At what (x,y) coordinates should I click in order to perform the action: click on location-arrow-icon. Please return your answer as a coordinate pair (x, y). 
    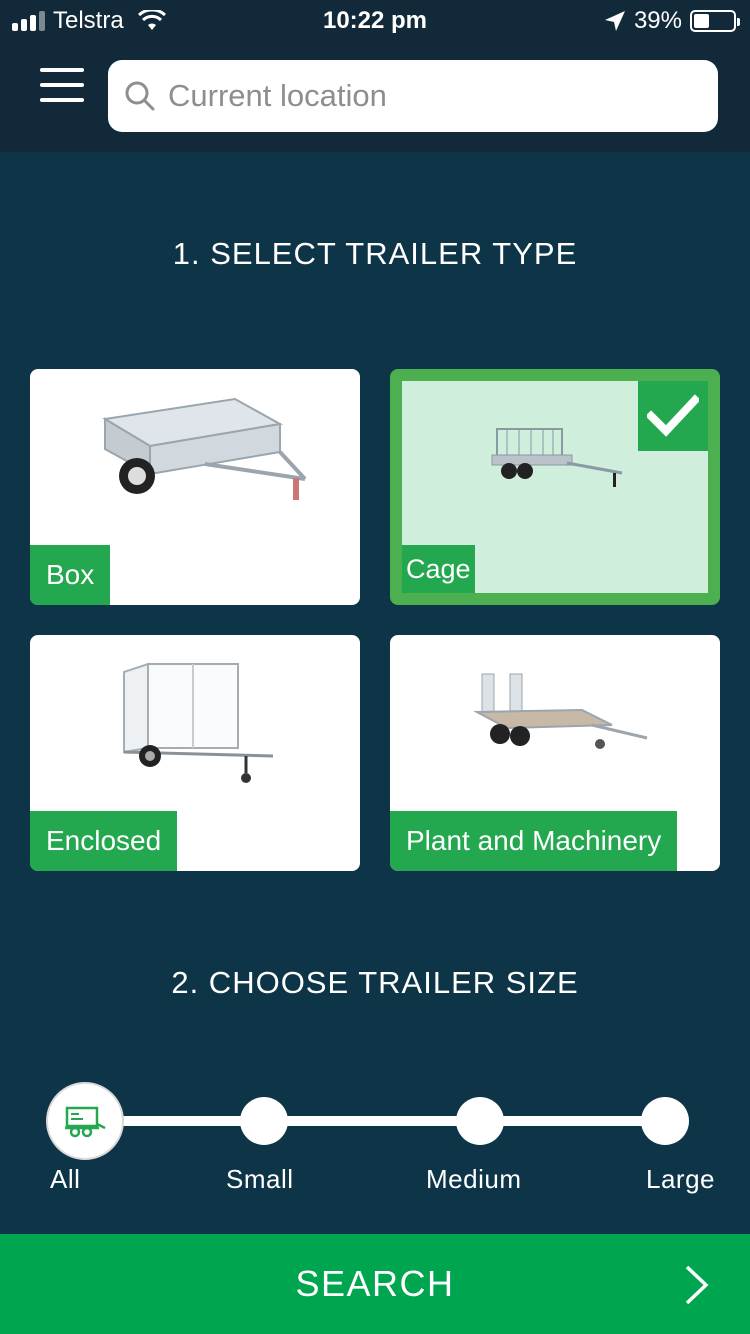
    Looking at the image, I should click on (614, 21).